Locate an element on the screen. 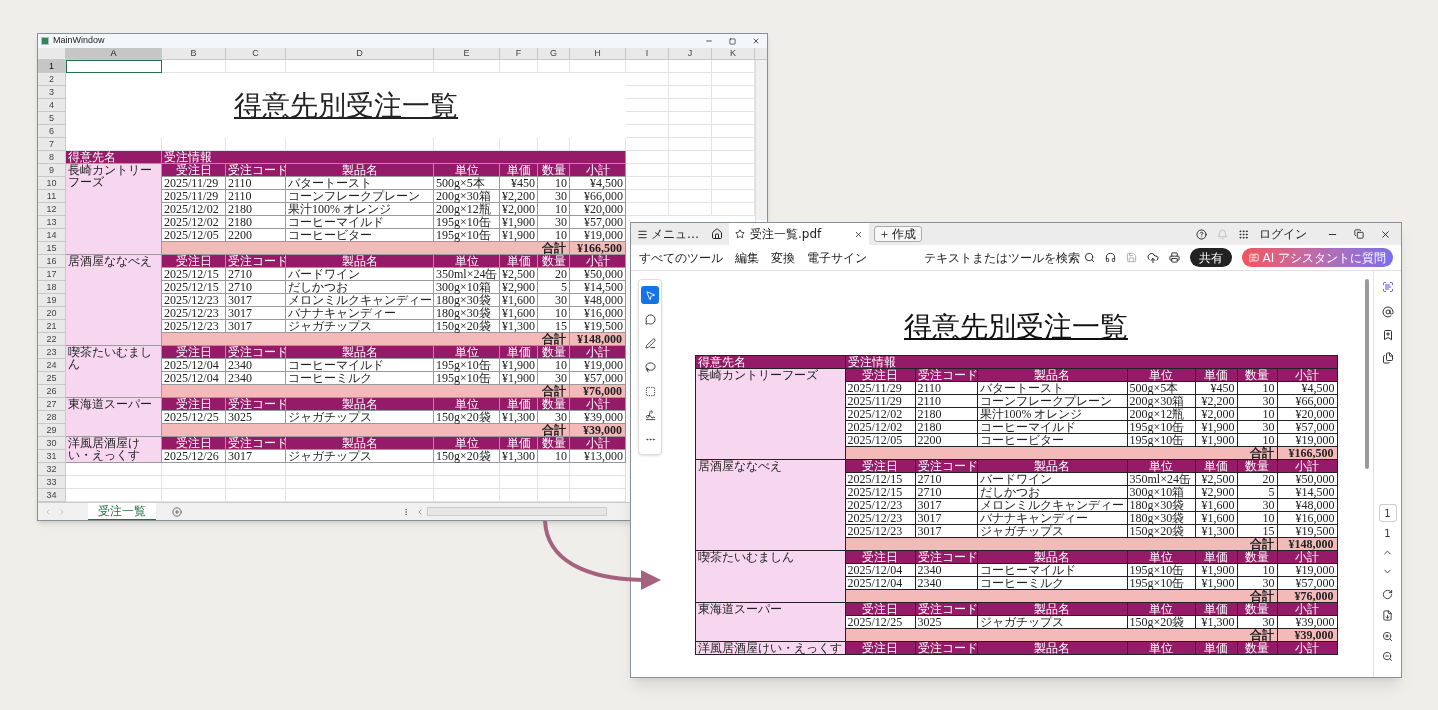 The height and width of the screenshot is (710, 1438). row-number: 4 is located at coordinates (52, 105).